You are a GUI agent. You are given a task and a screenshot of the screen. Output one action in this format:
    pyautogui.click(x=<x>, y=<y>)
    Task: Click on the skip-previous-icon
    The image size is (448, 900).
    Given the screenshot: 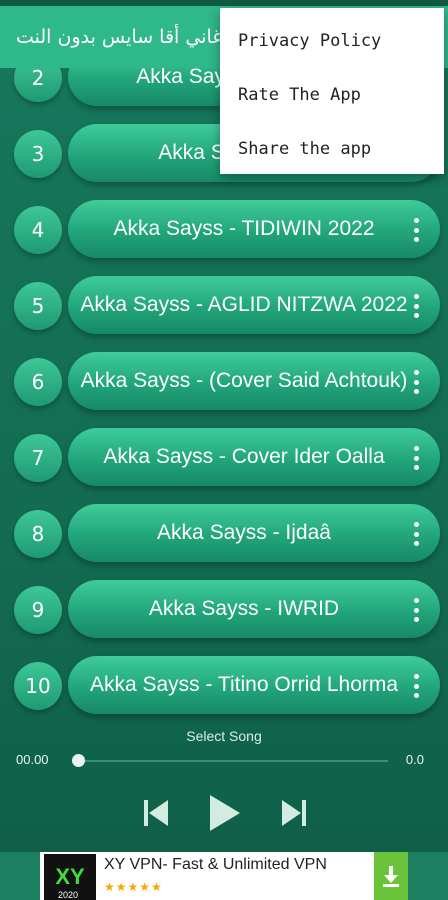 What is the action you would take?
    pyautogui.click(x=156, y=813)
    